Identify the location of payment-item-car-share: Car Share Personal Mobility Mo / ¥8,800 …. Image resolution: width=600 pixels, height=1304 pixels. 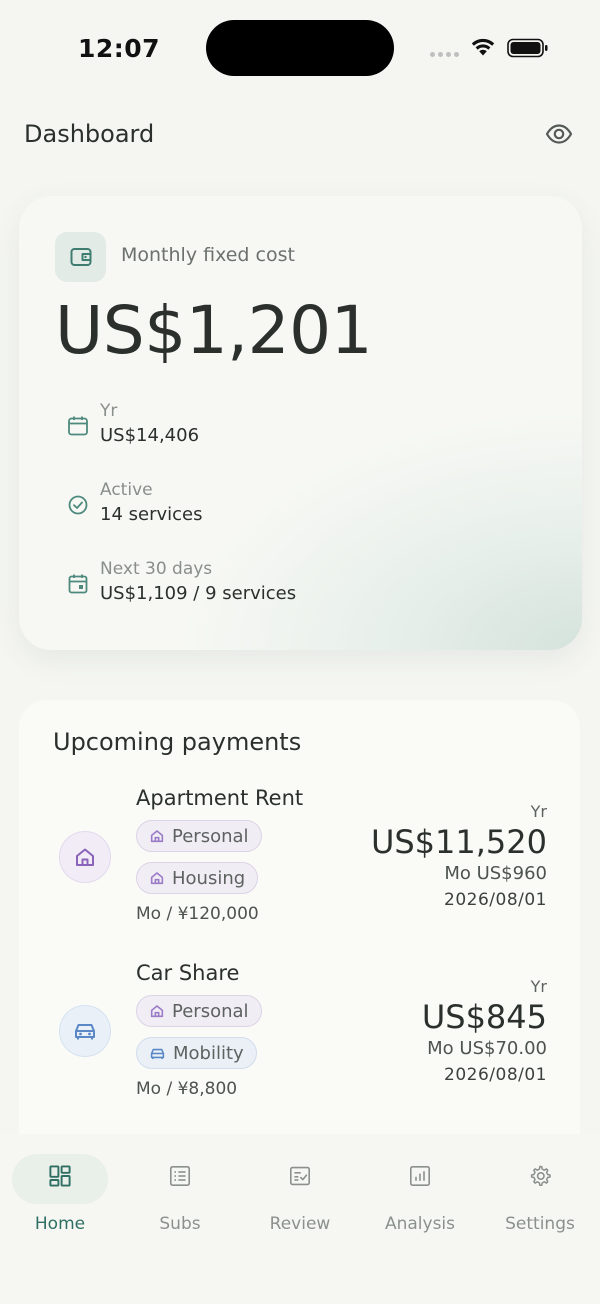
(299, 1041).